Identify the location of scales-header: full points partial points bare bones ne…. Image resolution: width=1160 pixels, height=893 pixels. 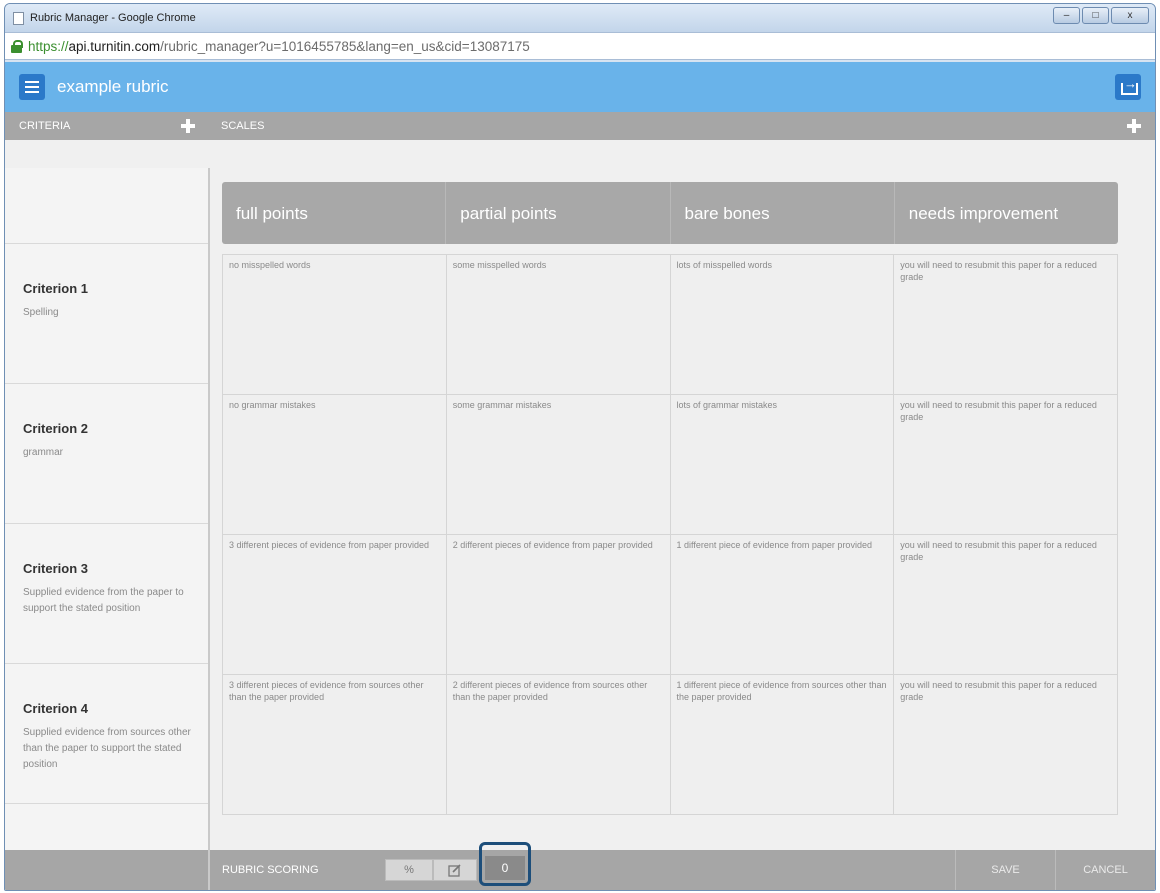
(670, 213).